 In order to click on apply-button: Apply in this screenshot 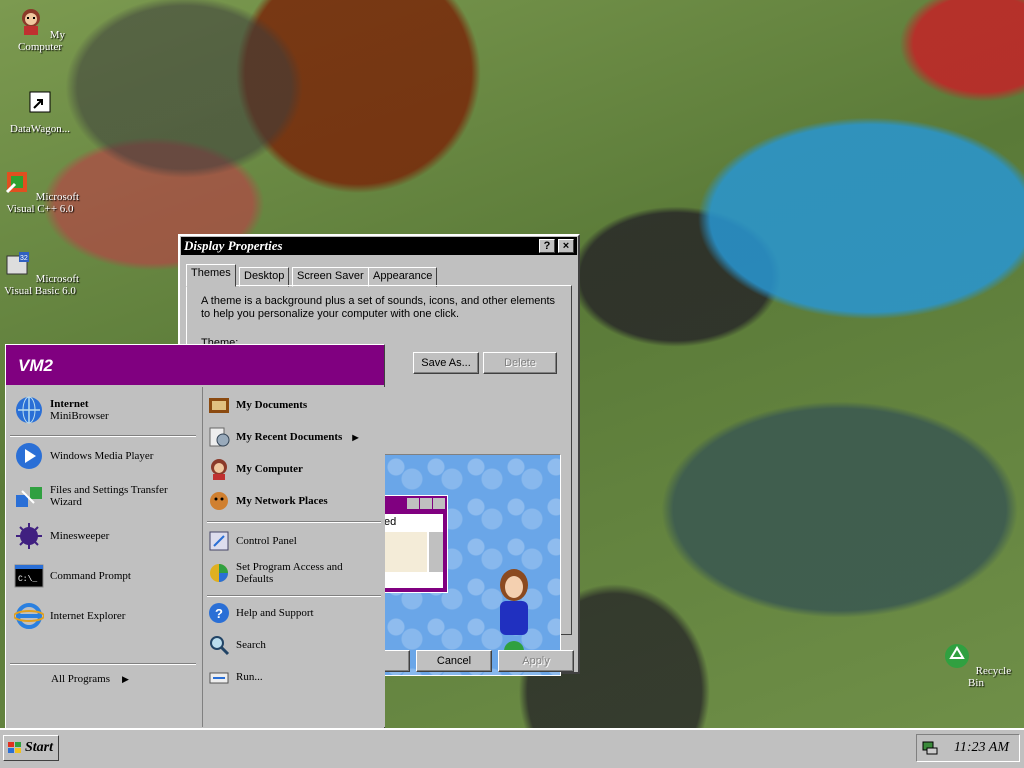, I will do `click(536, 661)`.